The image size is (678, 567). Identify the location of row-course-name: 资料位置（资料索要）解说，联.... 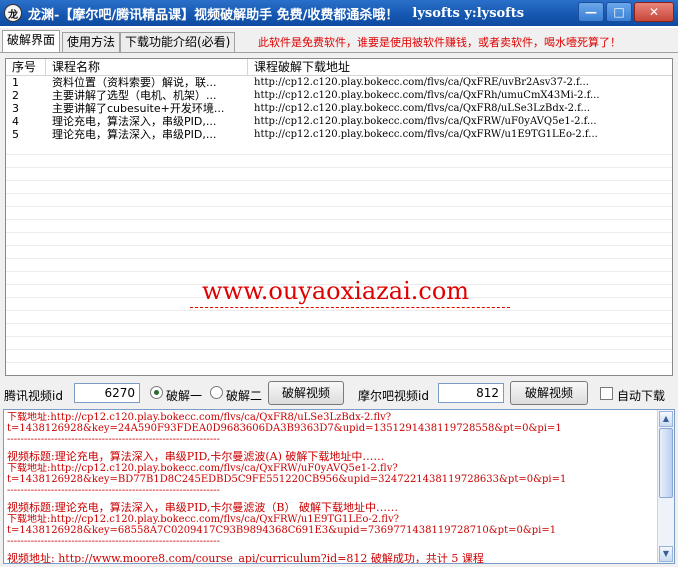
(134, 82).